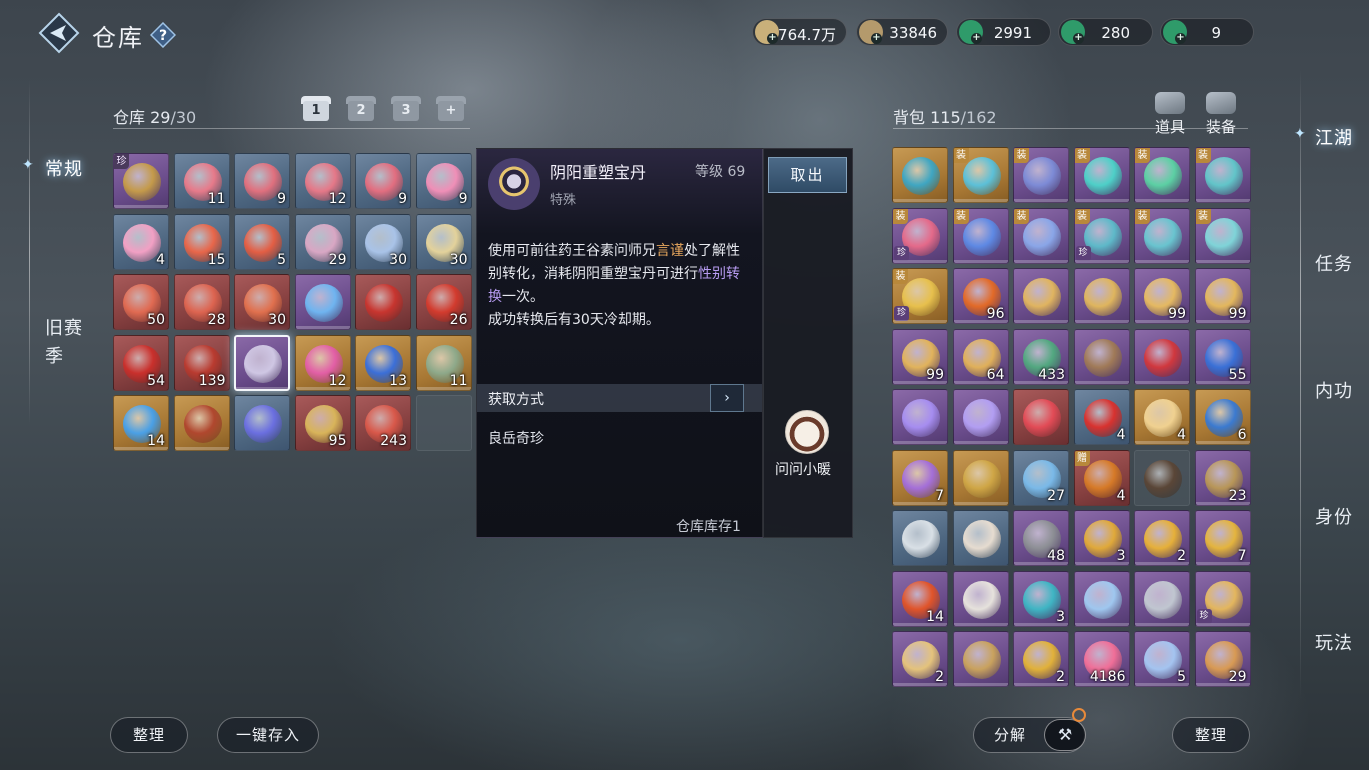 The width and height of the screenshot is (1369, 770). I want to click on bag-slot: 29, so click(1222, 659).